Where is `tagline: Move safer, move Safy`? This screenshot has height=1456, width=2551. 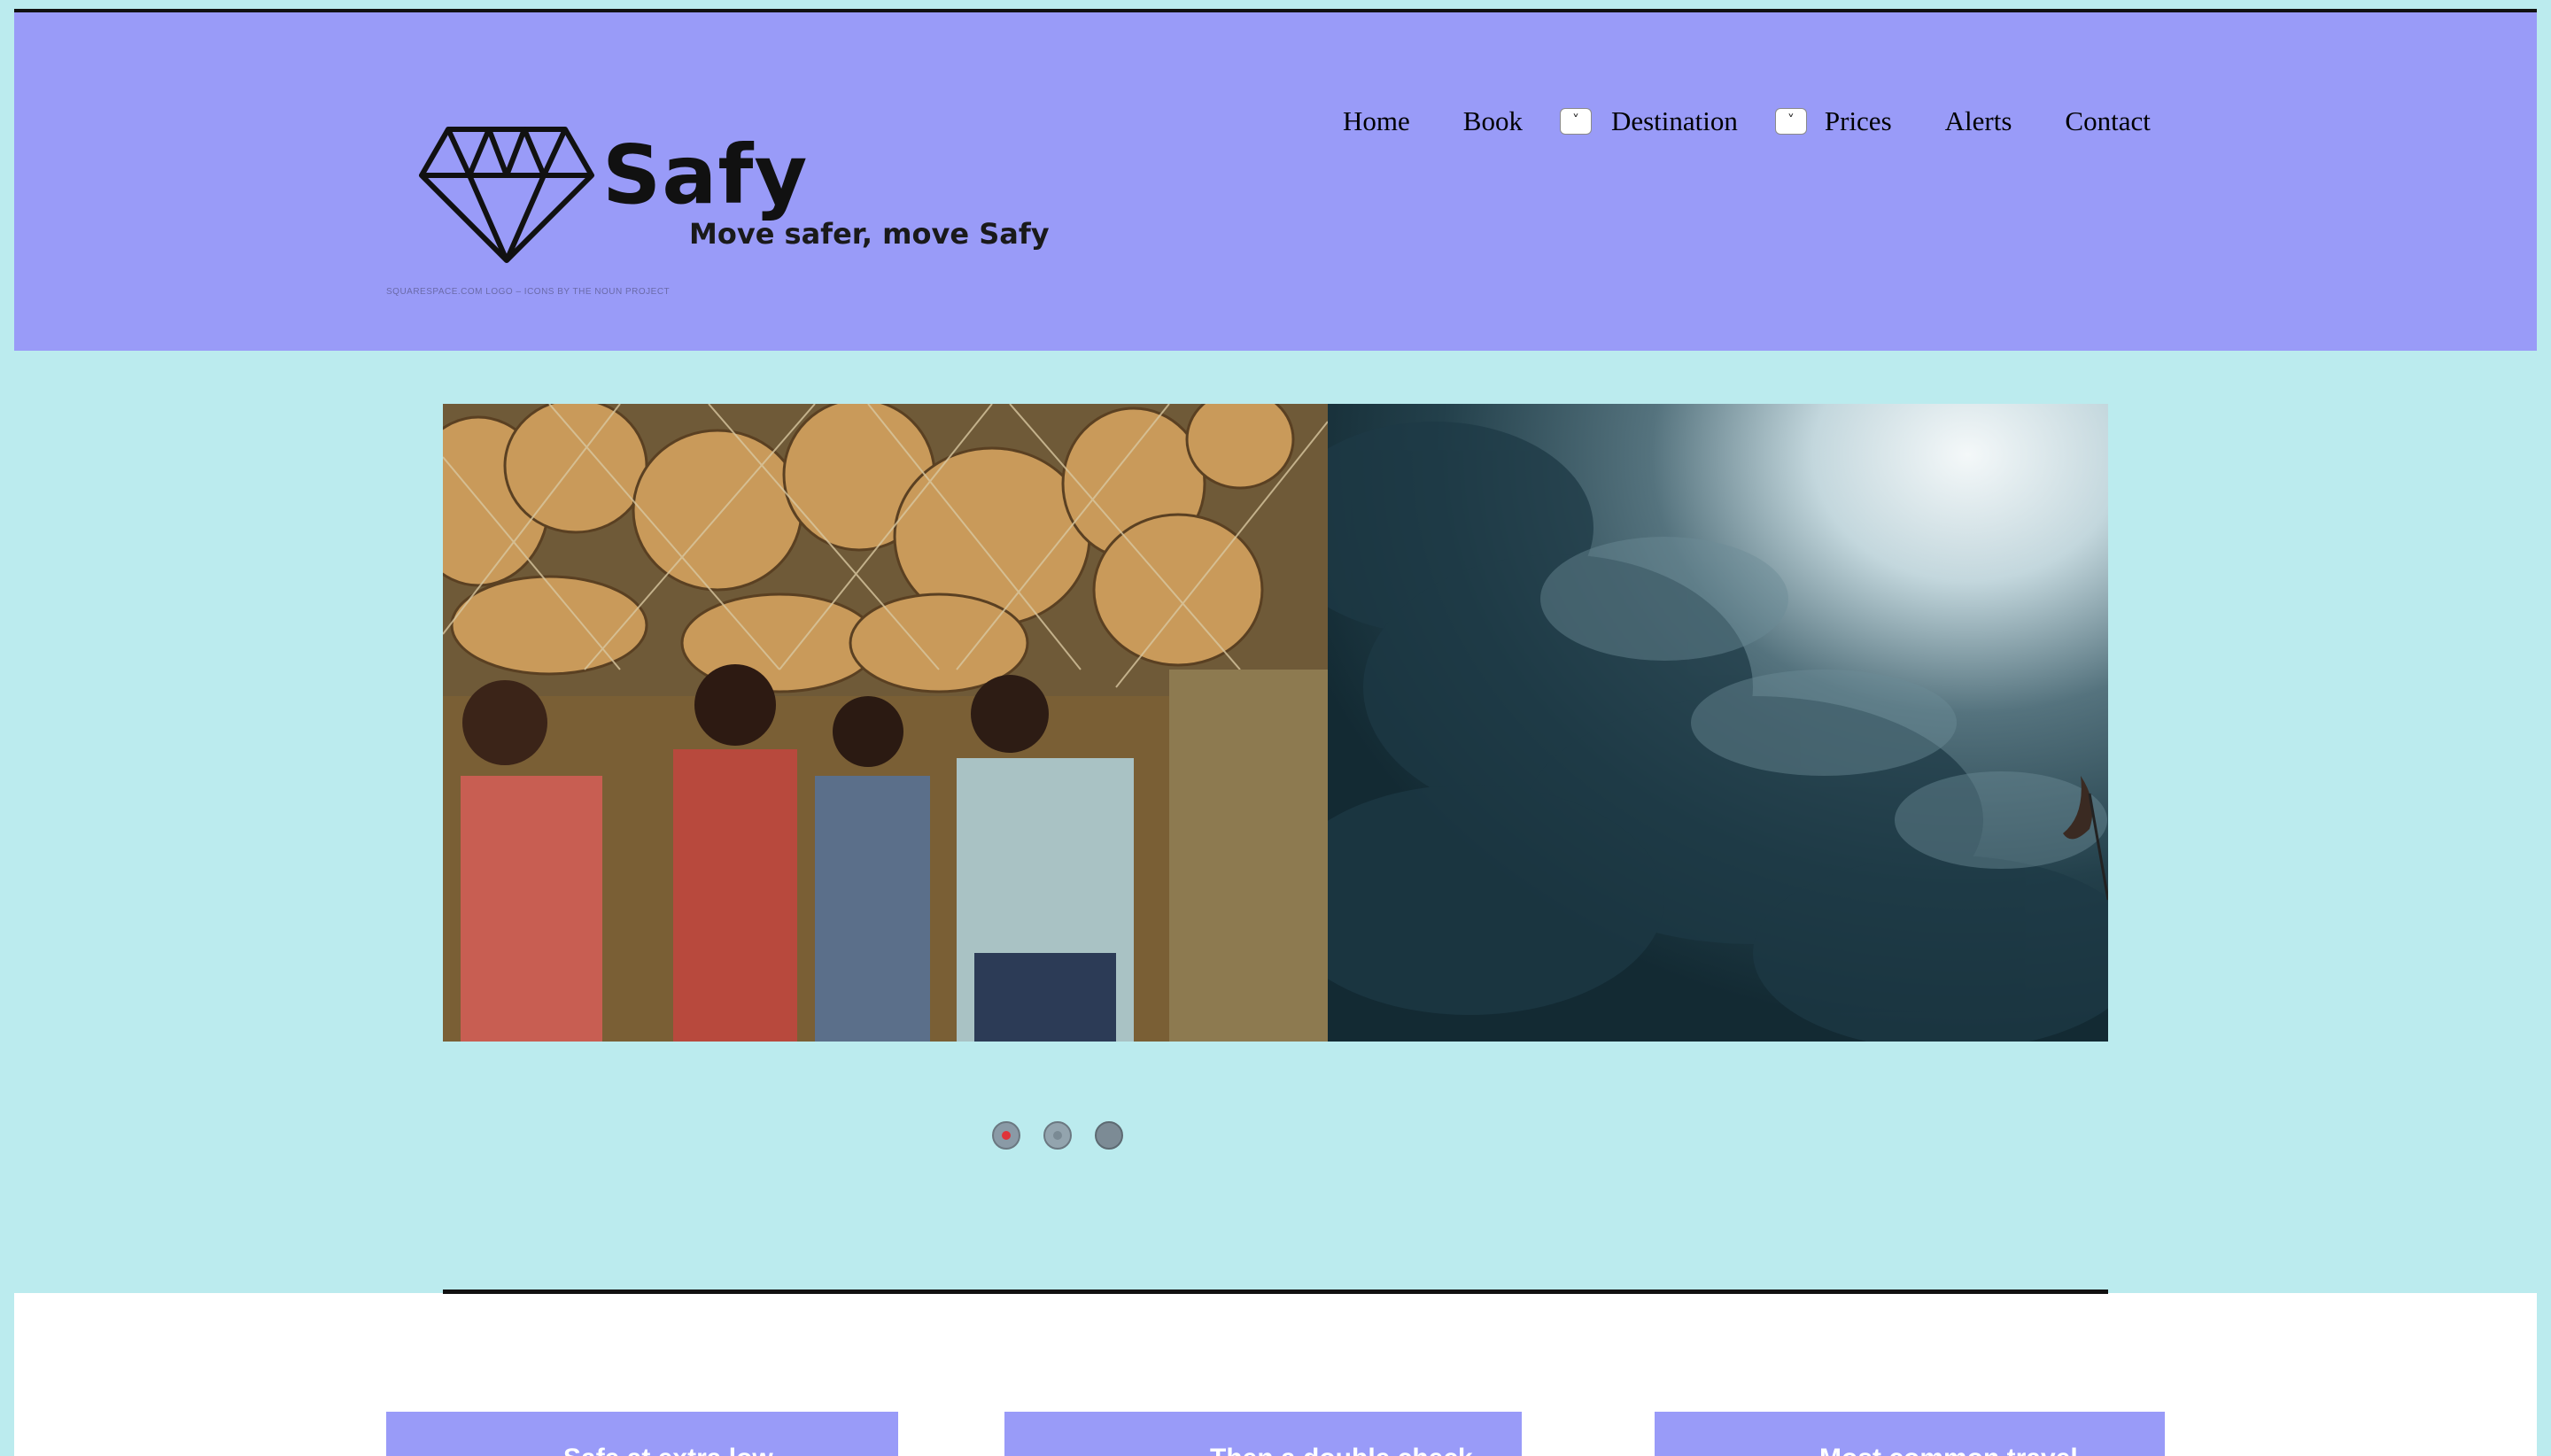
tagline: Move safer, move Safy is located at coordinates (869, 234).